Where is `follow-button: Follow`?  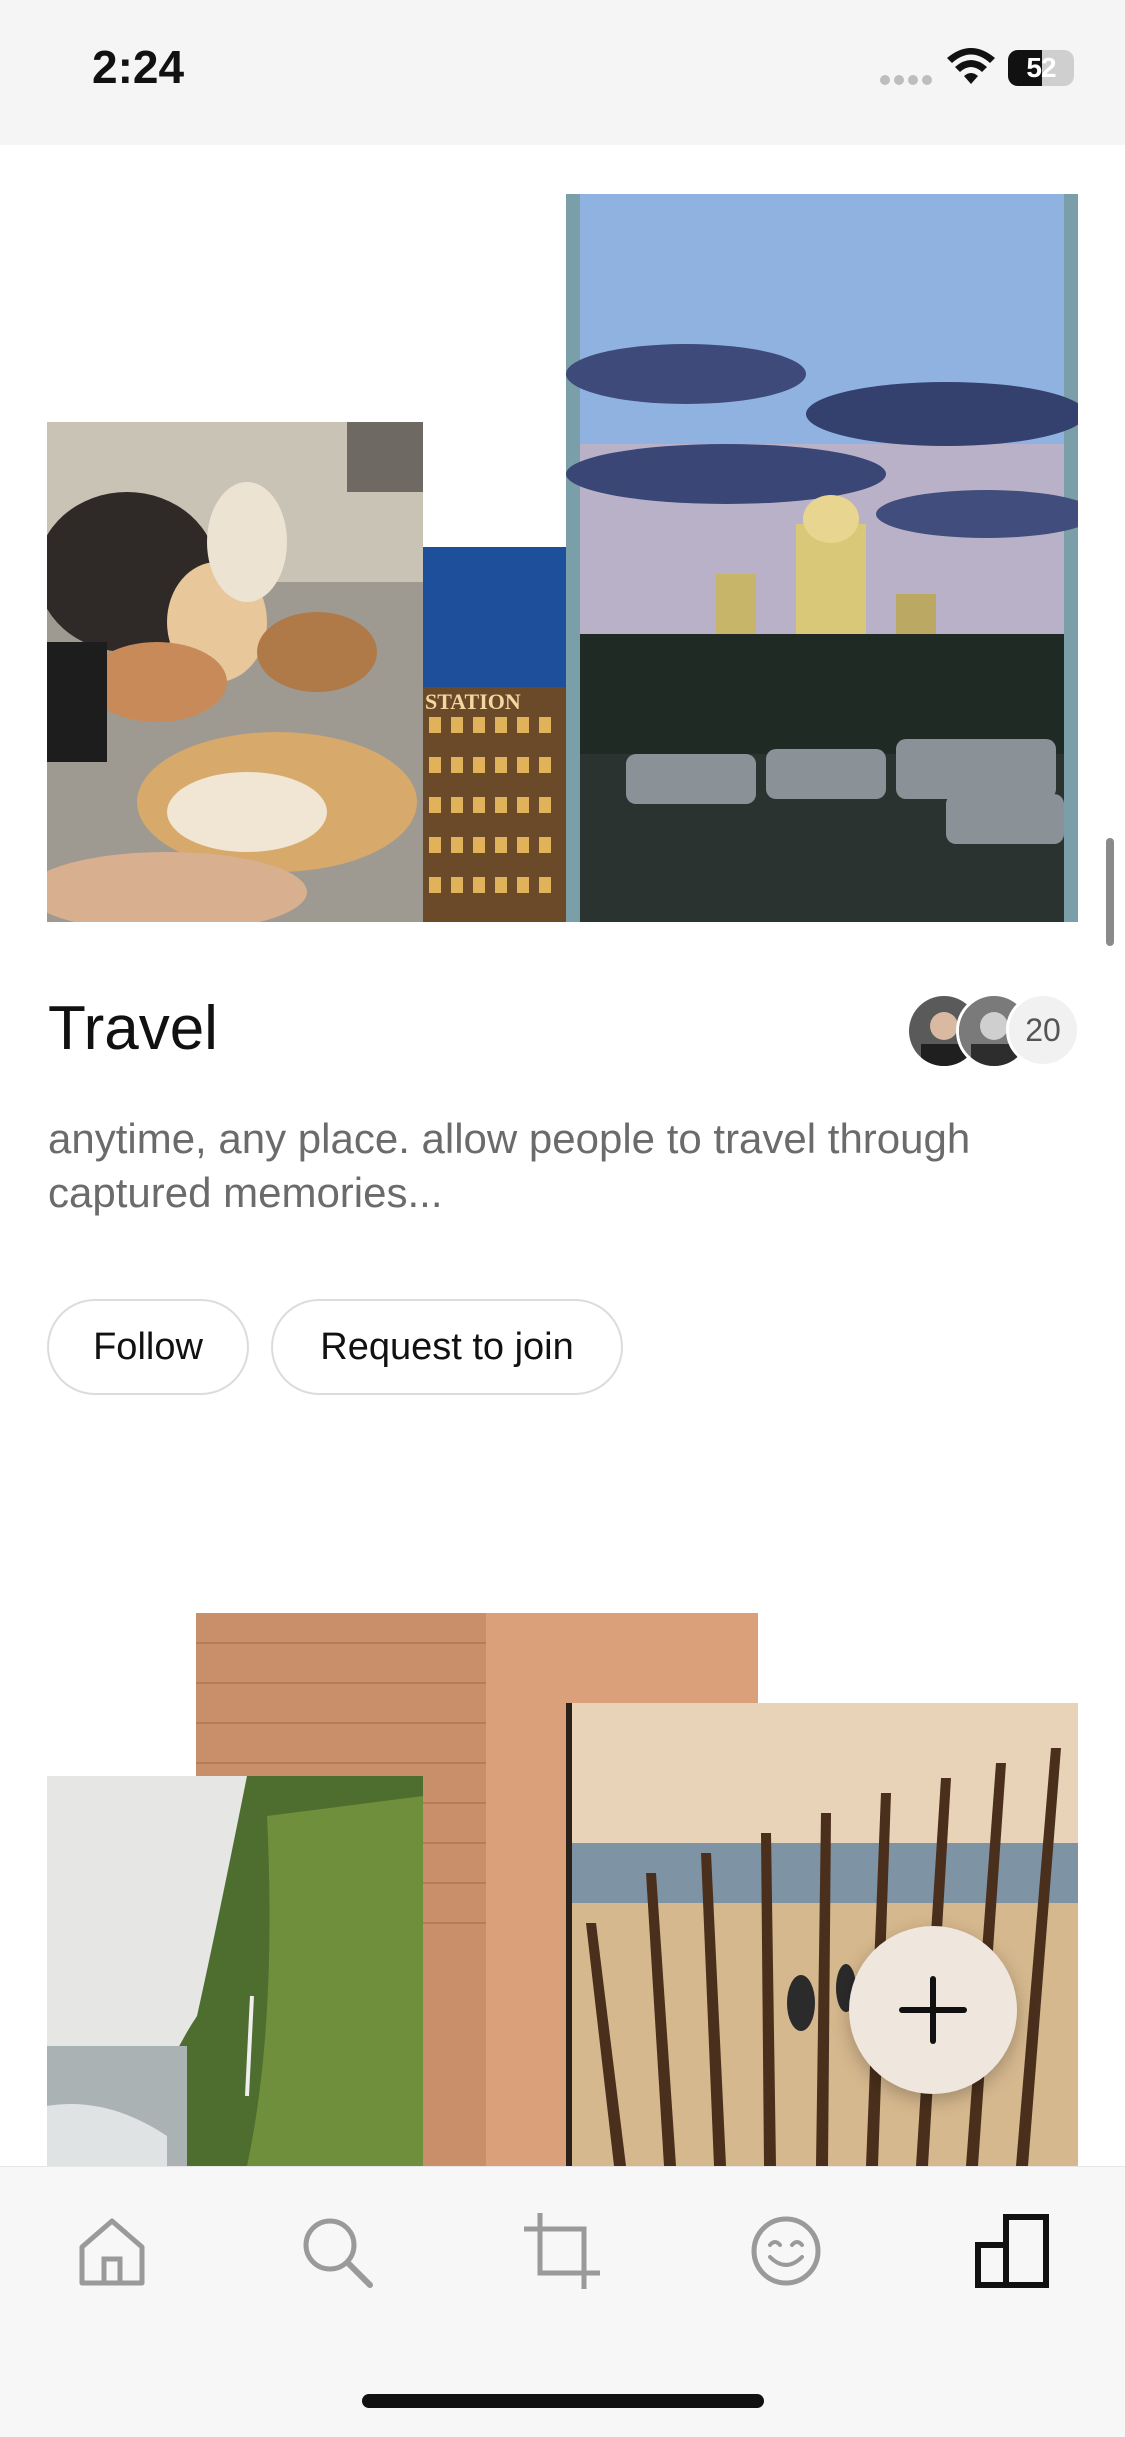 follow-button: Follow is located at coordinates (148, 1347).